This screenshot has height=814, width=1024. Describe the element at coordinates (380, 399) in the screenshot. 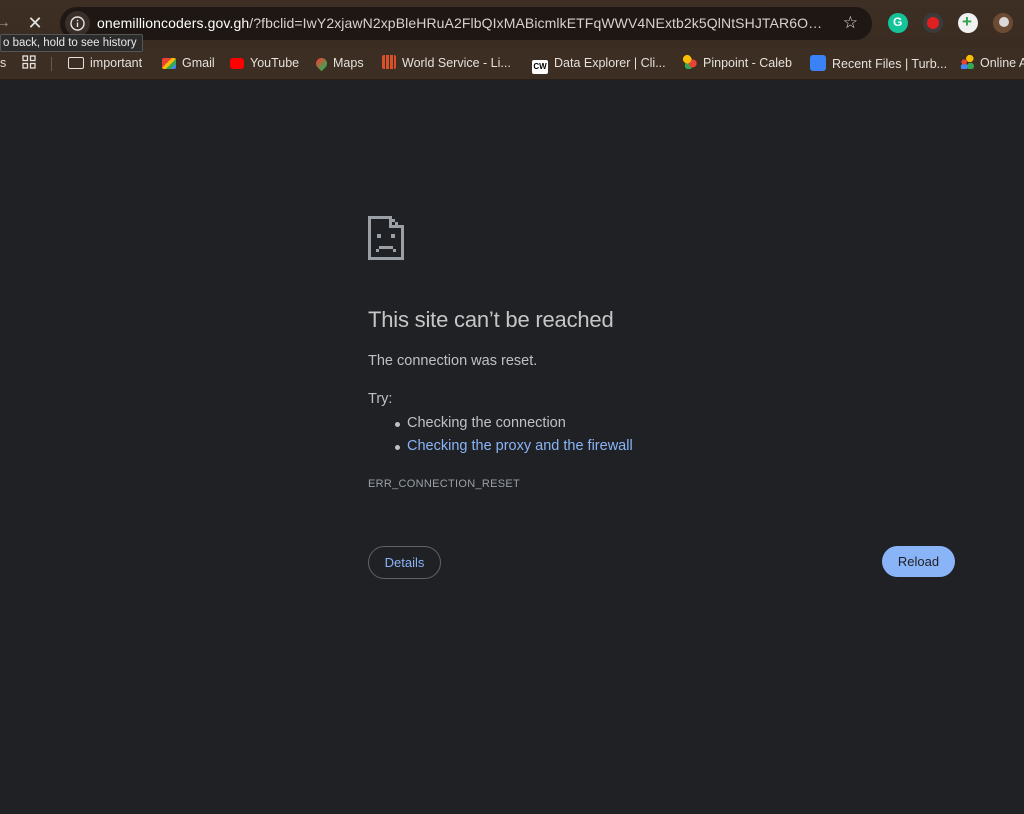

I see `try-label: Try:` at that location.